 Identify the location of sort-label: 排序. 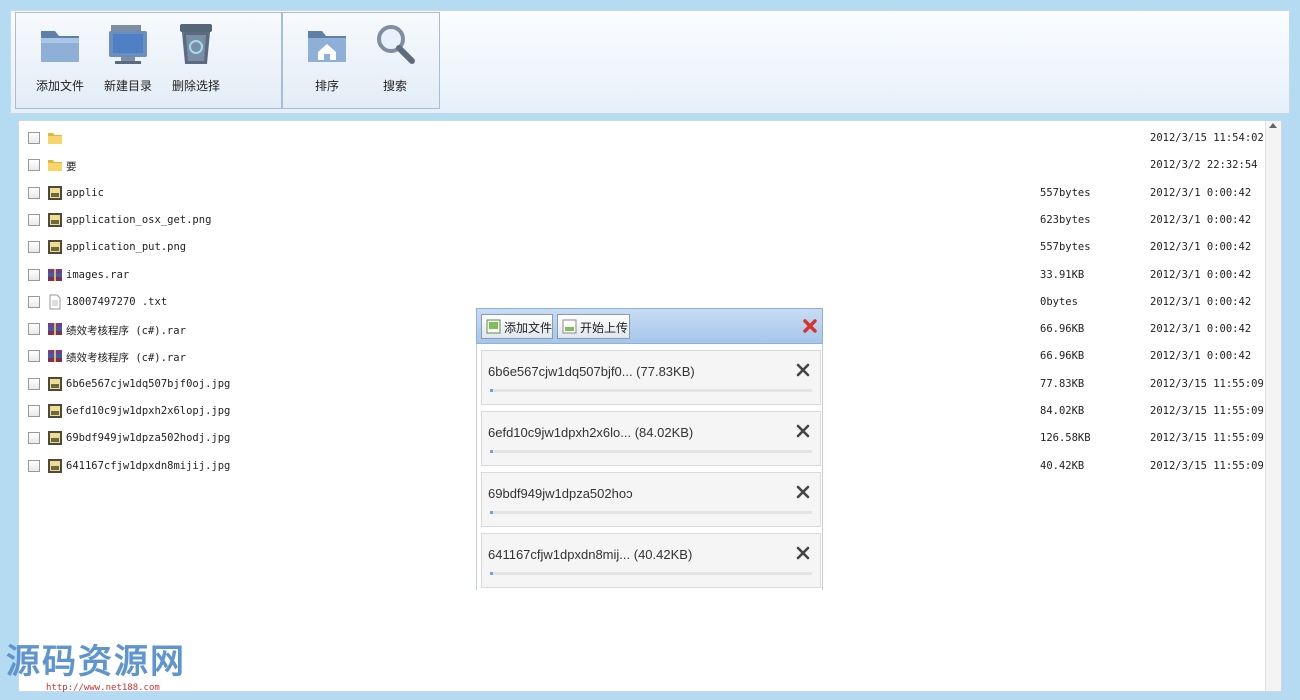
(326, 86).